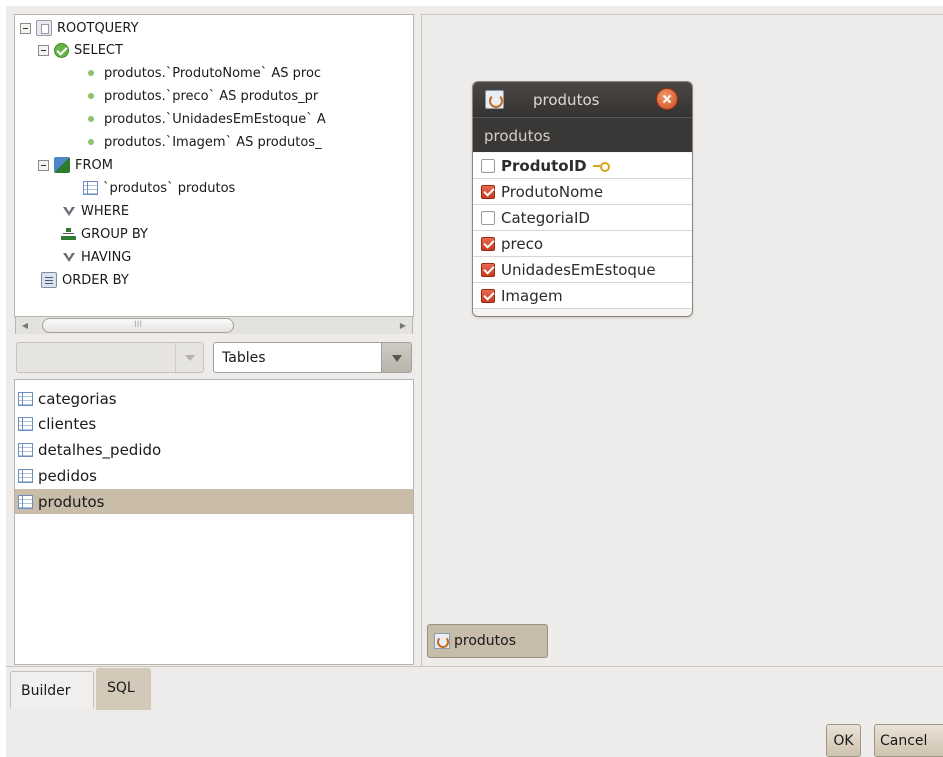  What do you see at coordinates (214, 475) in the screenshot?
I see `list-item: pedidos` at bounding box center [214, 475].